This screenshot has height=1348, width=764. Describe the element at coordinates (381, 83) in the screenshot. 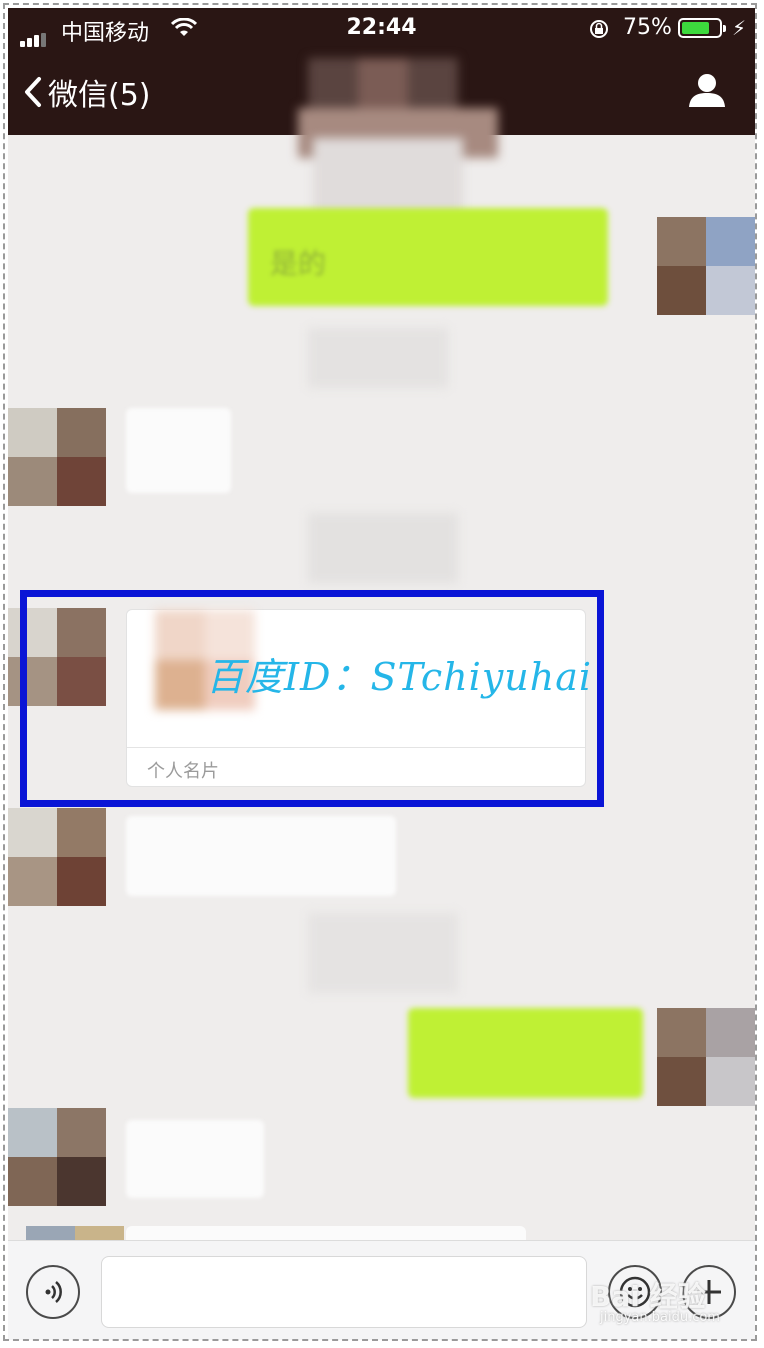

I see `top-bar: 中国移动 22:44 75% ⚡ 微信(5)` at that location.